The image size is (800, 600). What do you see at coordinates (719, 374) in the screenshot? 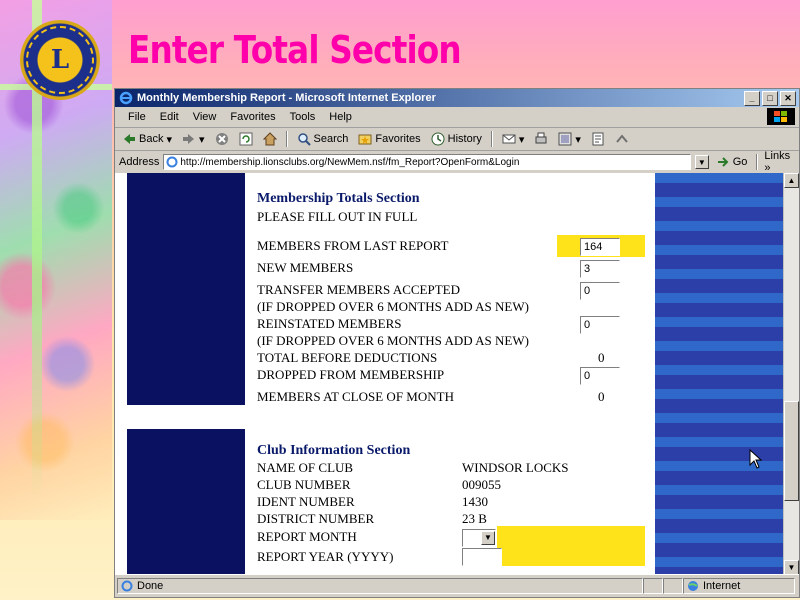
I see `striped-banner` at bounding box center [719, 374].